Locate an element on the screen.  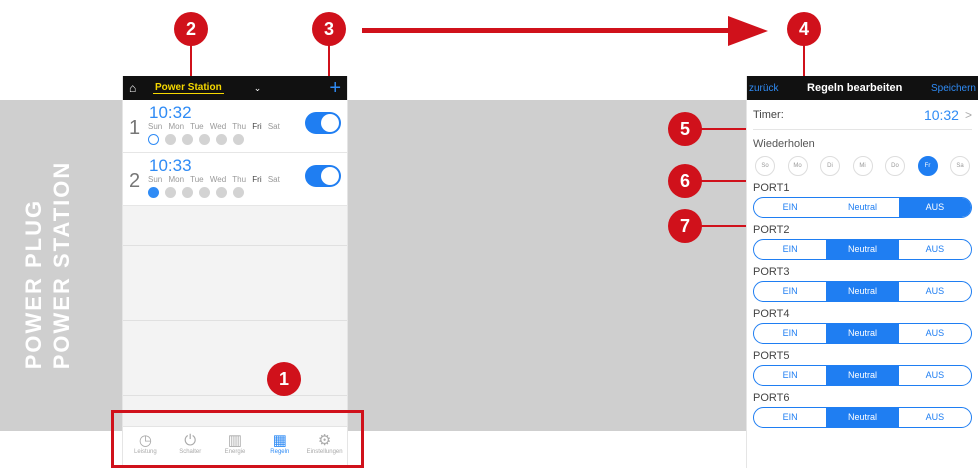
timer-value: 10:32 is located at coordinates (941, 114).